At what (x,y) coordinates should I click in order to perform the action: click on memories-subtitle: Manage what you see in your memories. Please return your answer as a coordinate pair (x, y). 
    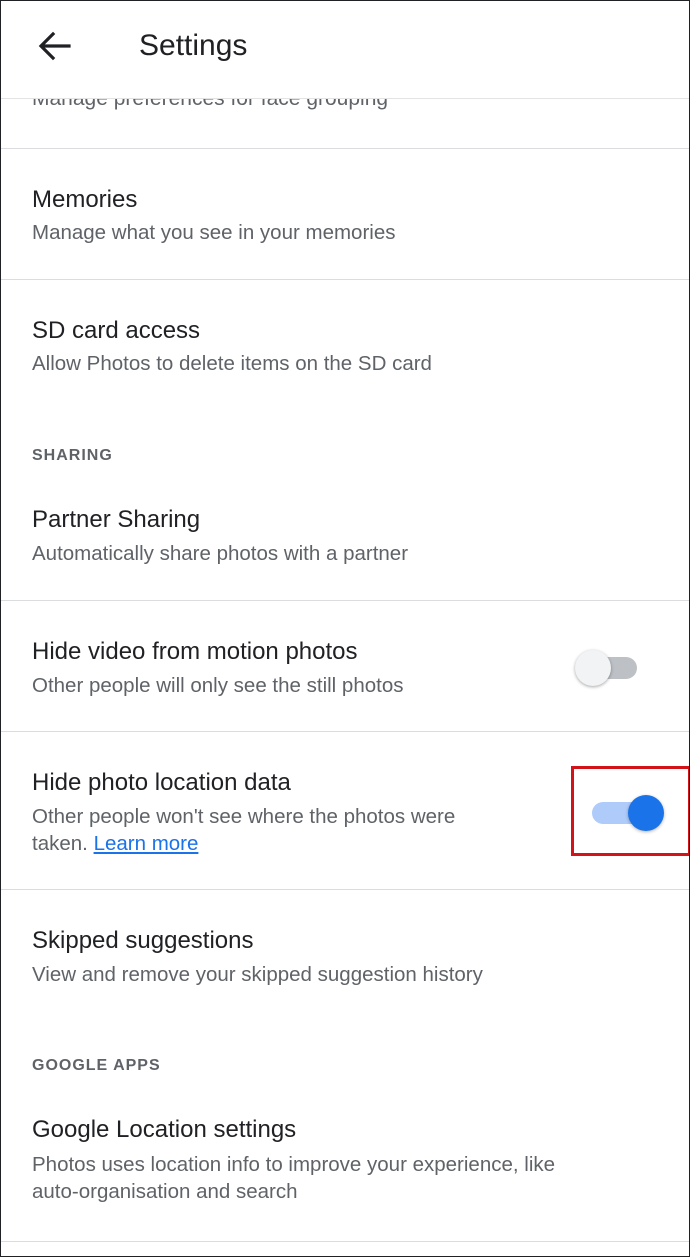
    Looking at the image, I should click on (214, 232).